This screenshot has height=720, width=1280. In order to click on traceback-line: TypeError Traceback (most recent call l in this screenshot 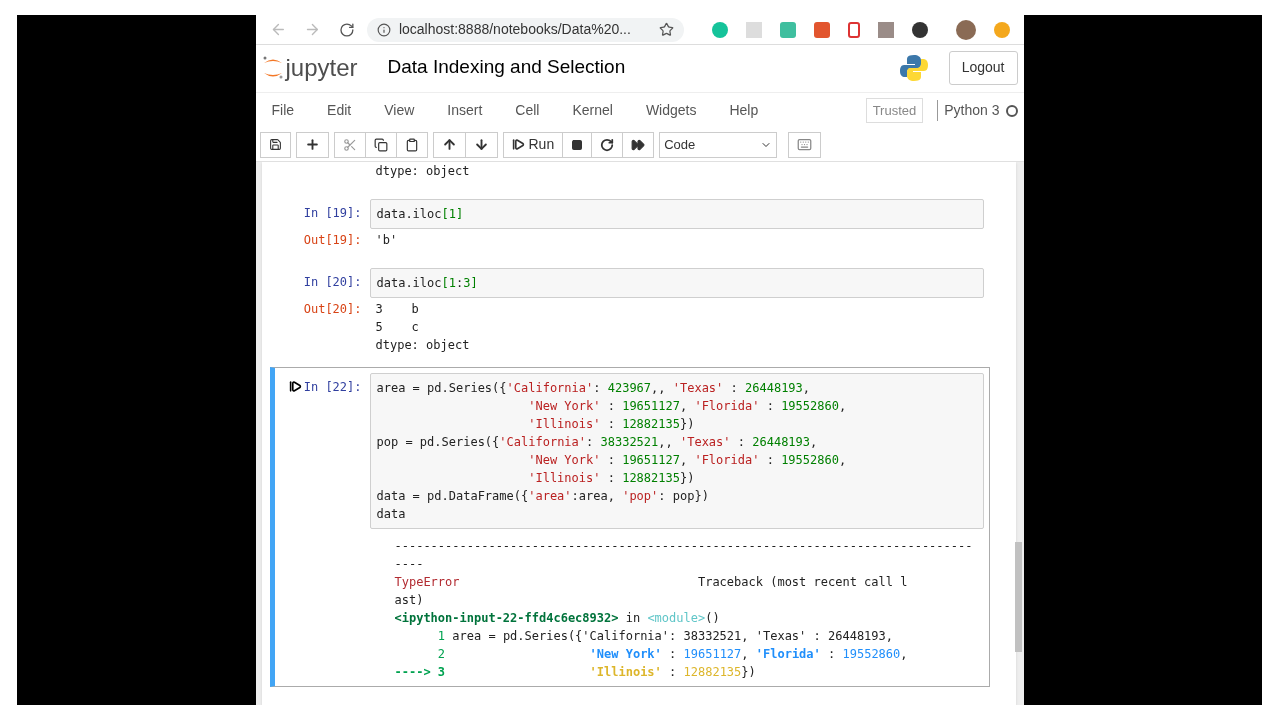, I will do `click(651, 582)`.